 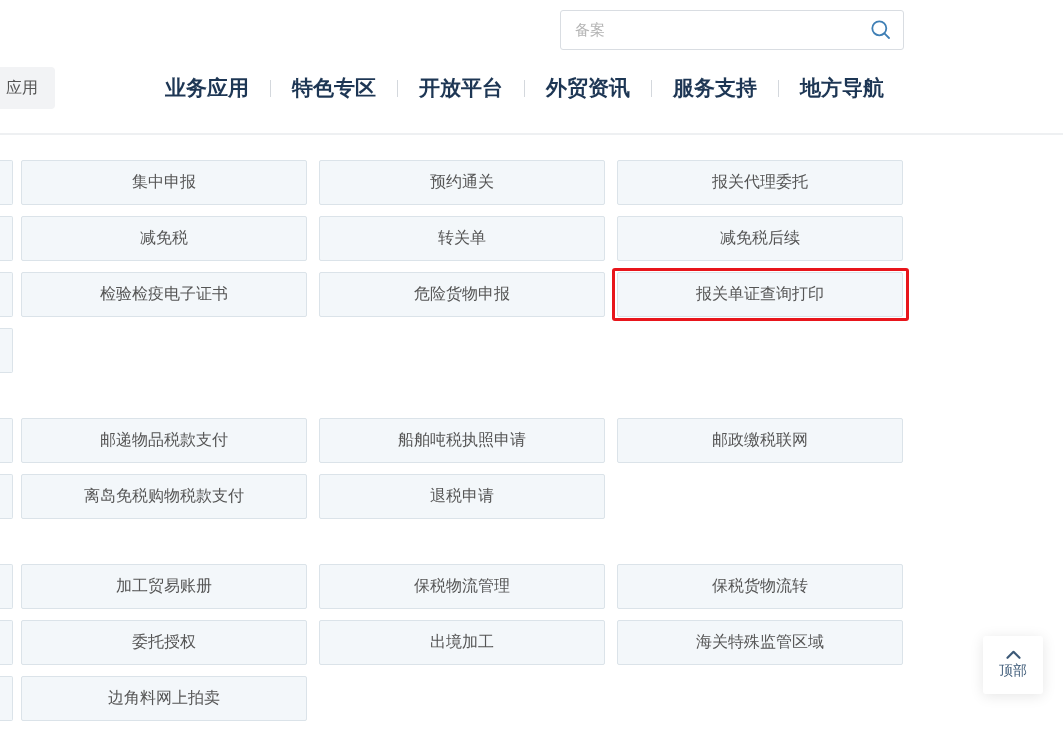 What do you see at coordinates (462, 238) in the screenshot?
I see `service-button: 转关单` at bounding box center [462, 238].